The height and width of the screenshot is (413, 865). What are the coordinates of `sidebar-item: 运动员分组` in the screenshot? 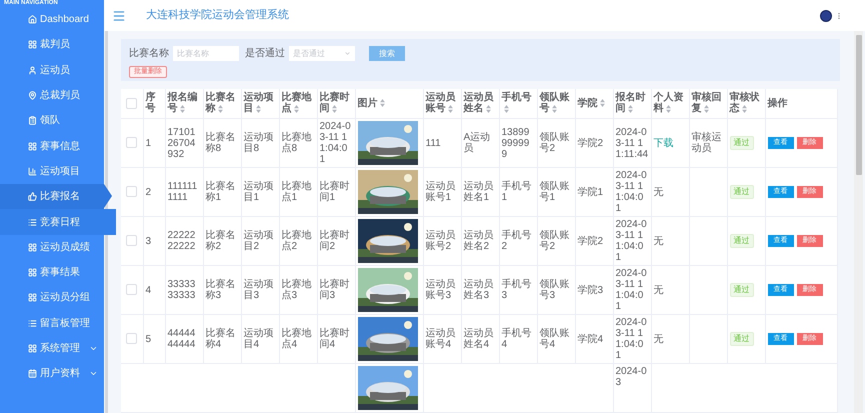 It's located at (52, 298).